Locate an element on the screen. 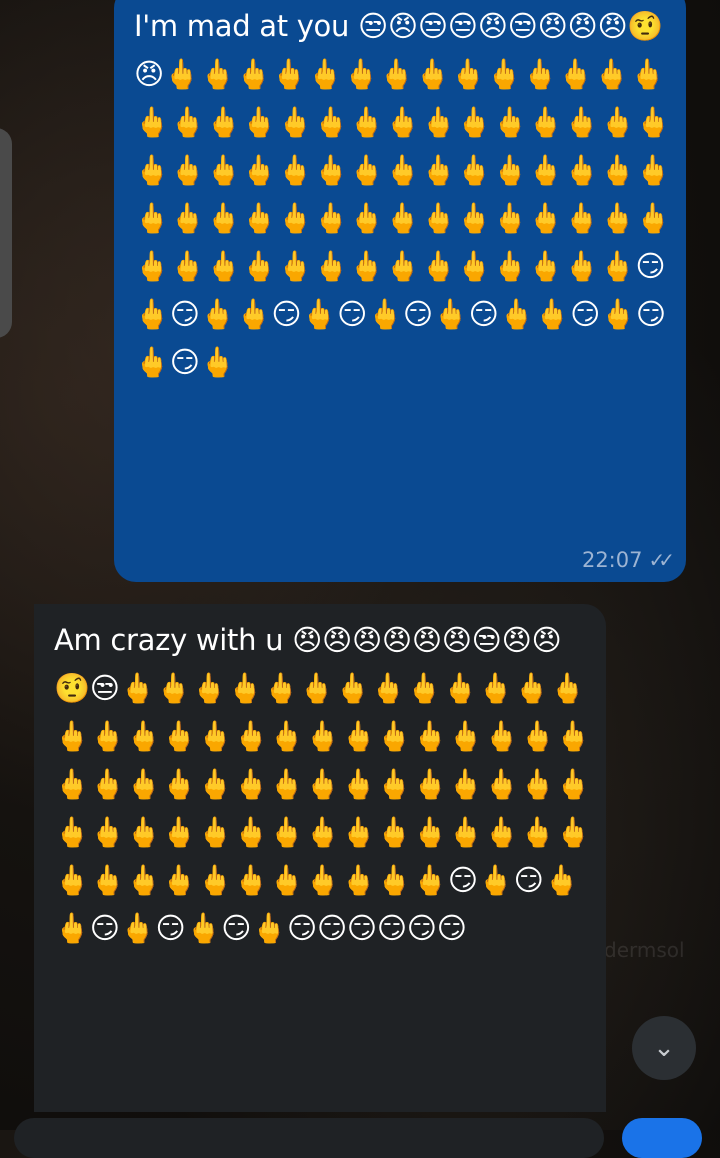  send-button is located at coordinates (662, 1138).